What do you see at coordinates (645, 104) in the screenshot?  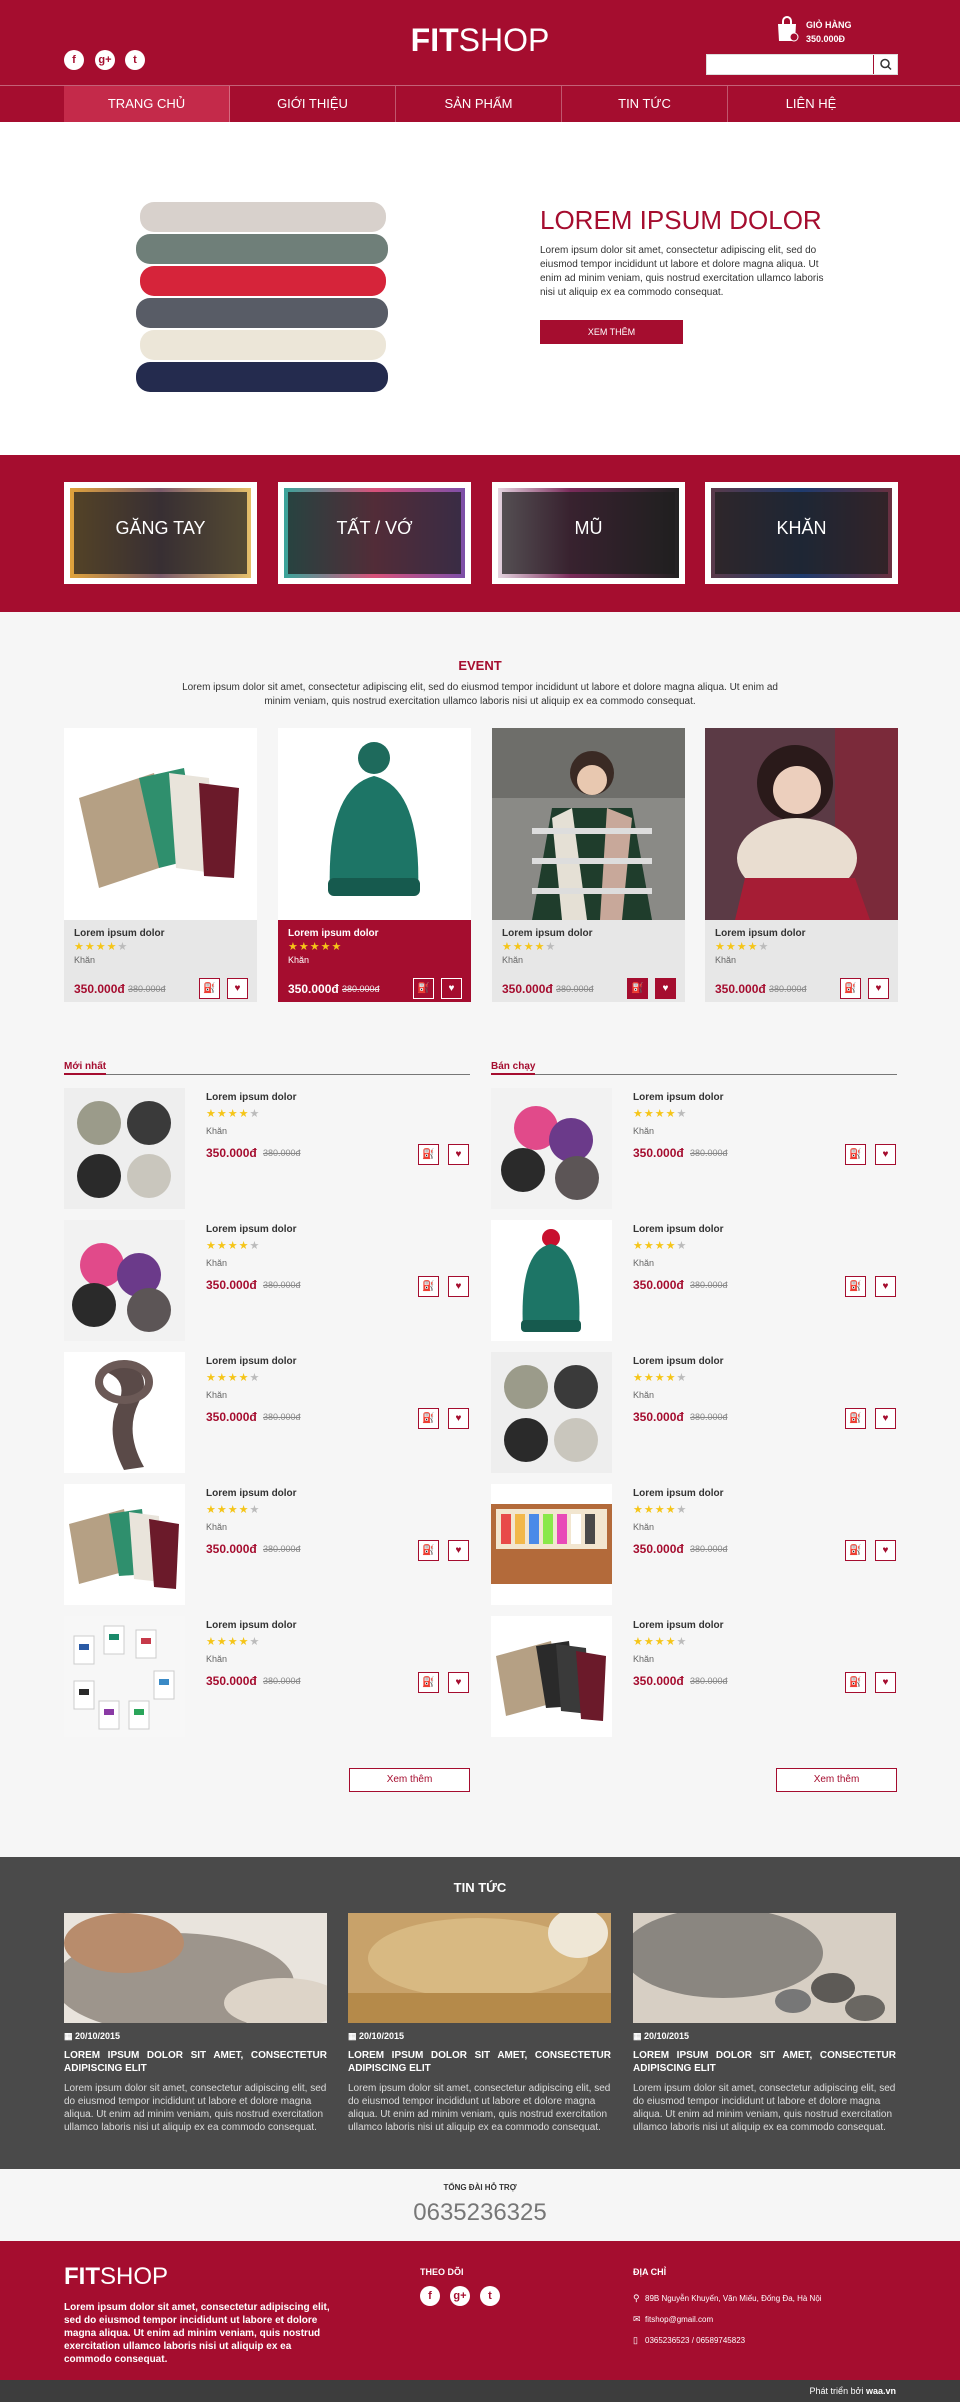 I see `nav-news: TIN TỨC` at bounding box center [645, 104].